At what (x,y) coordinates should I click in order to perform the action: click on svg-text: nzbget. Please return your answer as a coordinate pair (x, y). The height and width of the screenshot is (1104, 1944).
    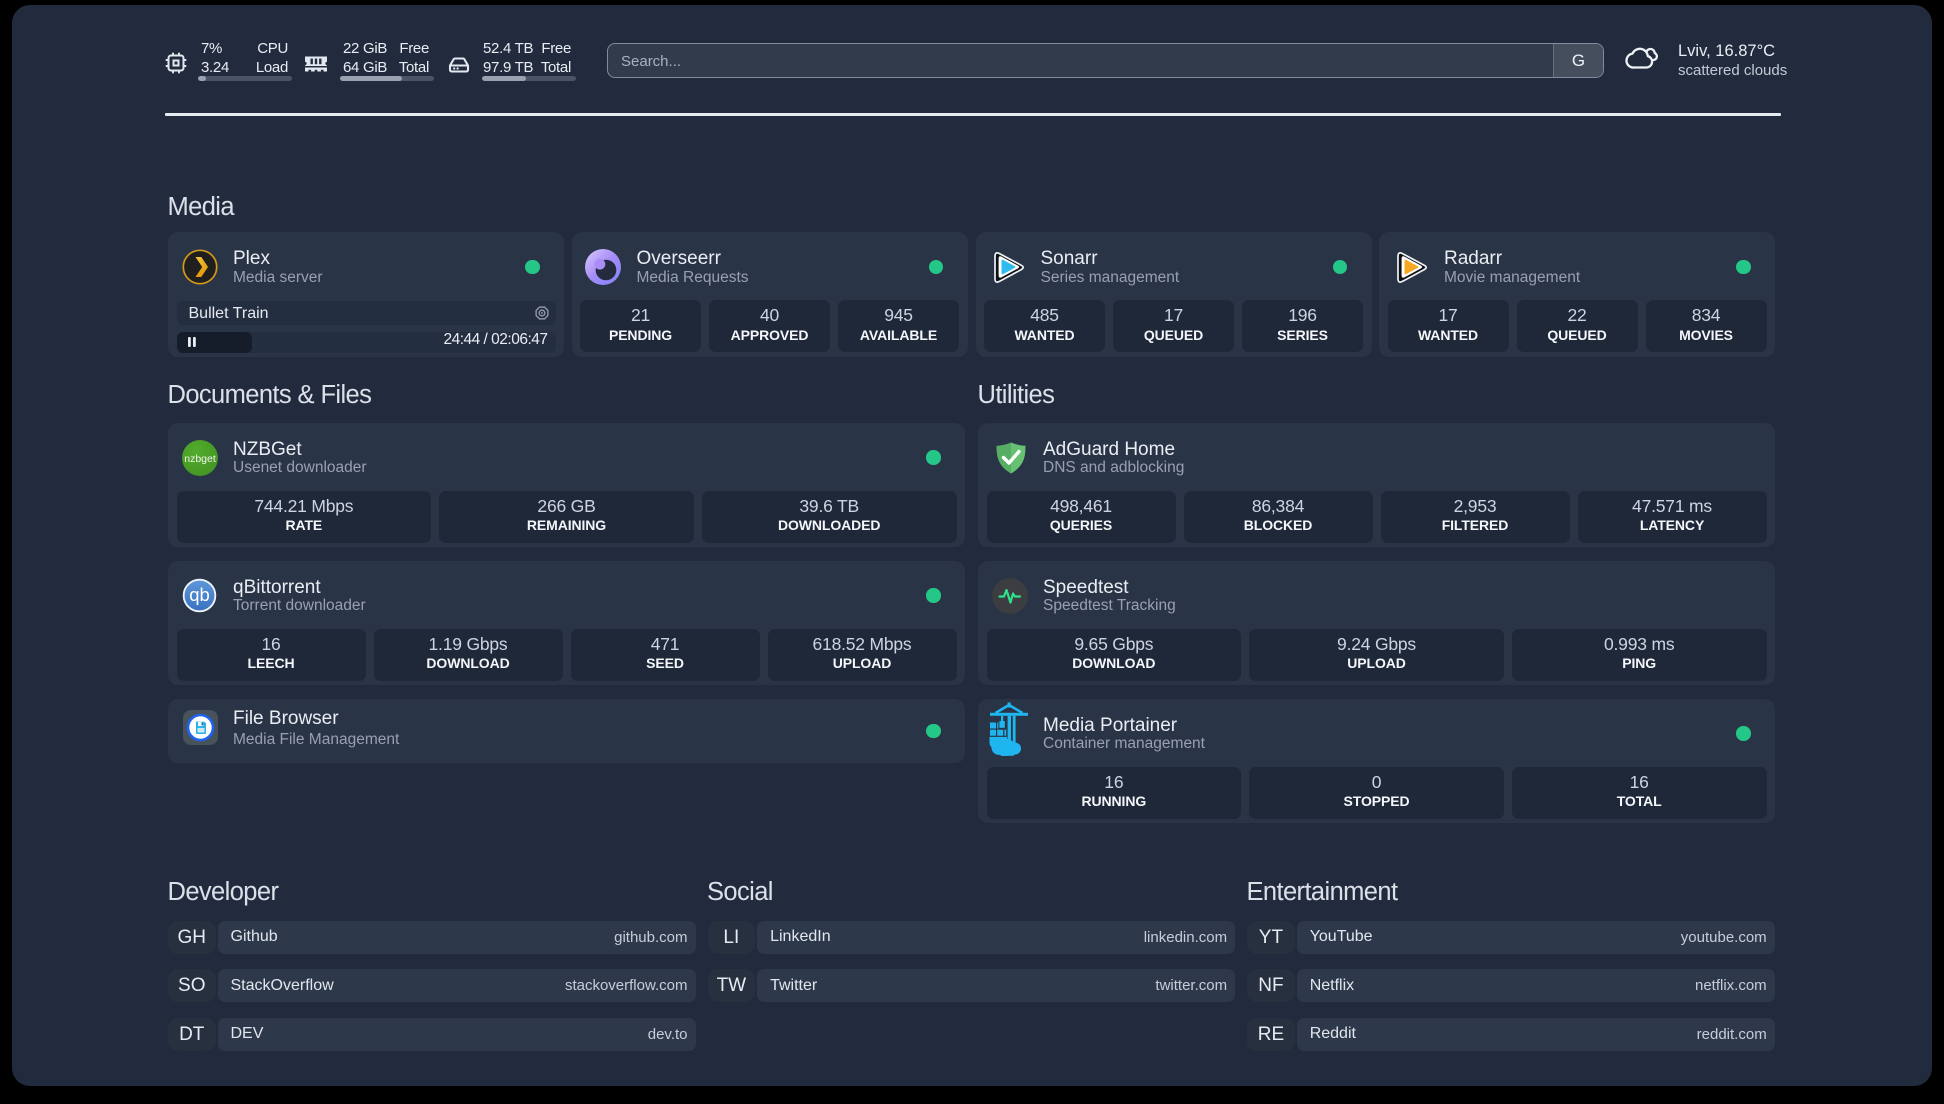
    Looking at the image, I should click on (200, 459).